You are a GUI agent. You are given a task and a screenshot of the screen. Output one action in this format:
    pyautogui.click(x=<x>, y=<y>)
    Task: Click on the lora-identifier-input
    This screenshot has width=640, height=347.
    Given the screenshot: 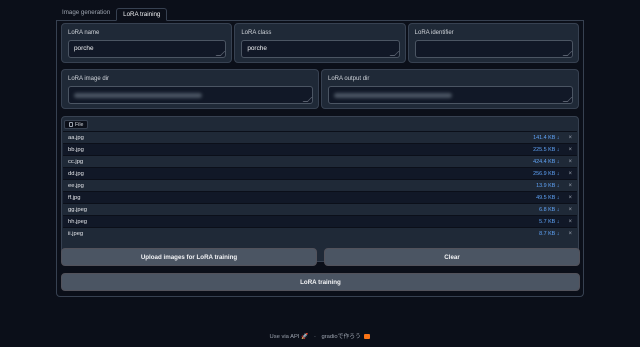 What is the action you would take?
    pyautogui.click(x=493, y=49)
    